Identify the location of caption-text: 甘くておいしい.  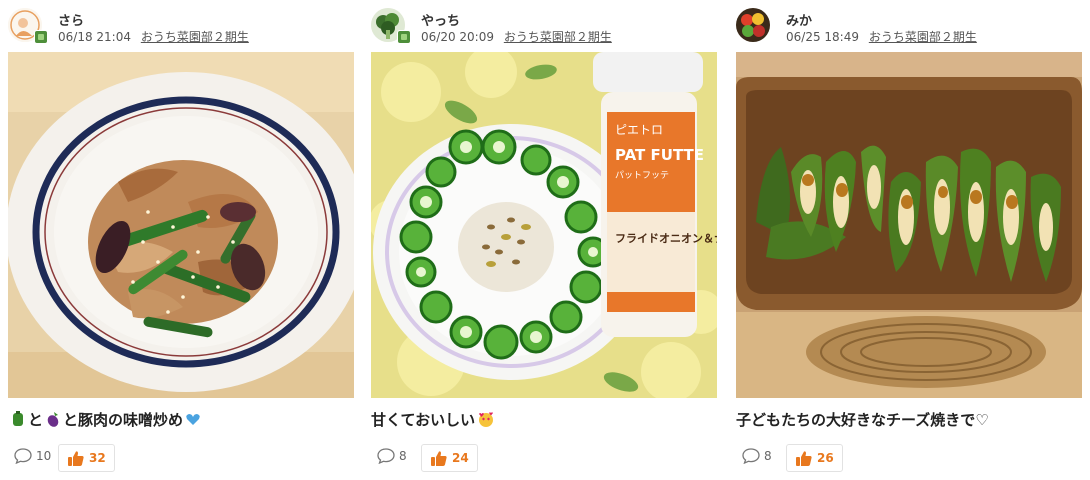
(423, 420).